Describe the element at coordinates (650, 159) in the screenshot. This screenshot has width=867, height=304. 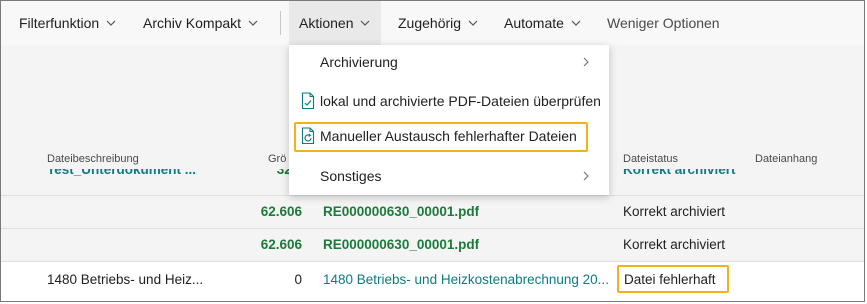
I see `column-header-status: Dateistatus` at that location.